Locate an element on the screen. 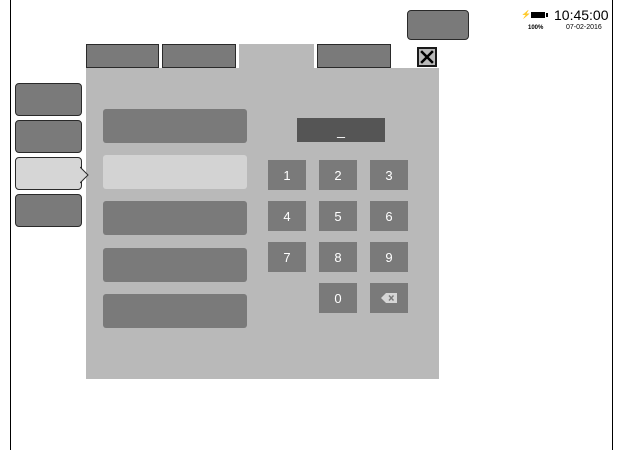  key-6: 6 is located at coordinates (389, 216).